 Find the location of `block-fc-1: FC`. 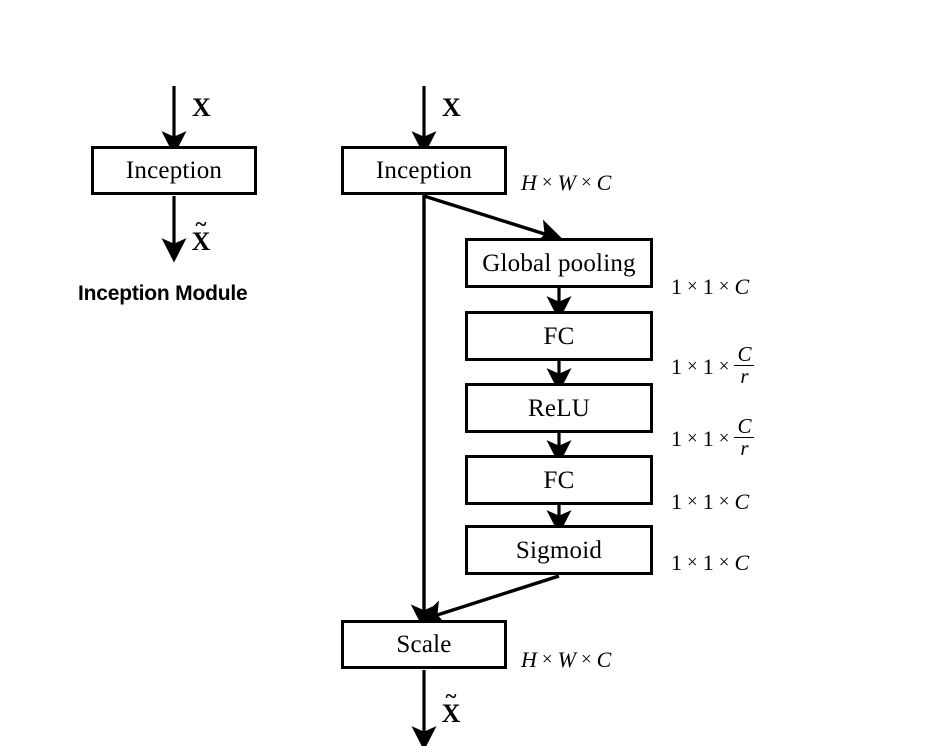

block-fc-1: FC is located at coordinates (559, 336).